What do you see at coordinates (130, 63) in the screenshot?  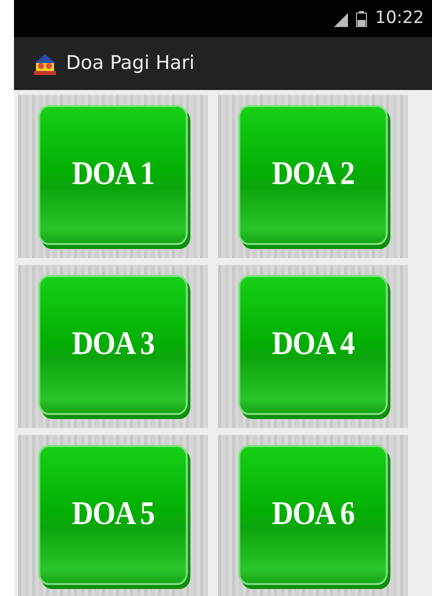 I see `app-title: Doa Pagi Hari` at bounding box center [130, 63].